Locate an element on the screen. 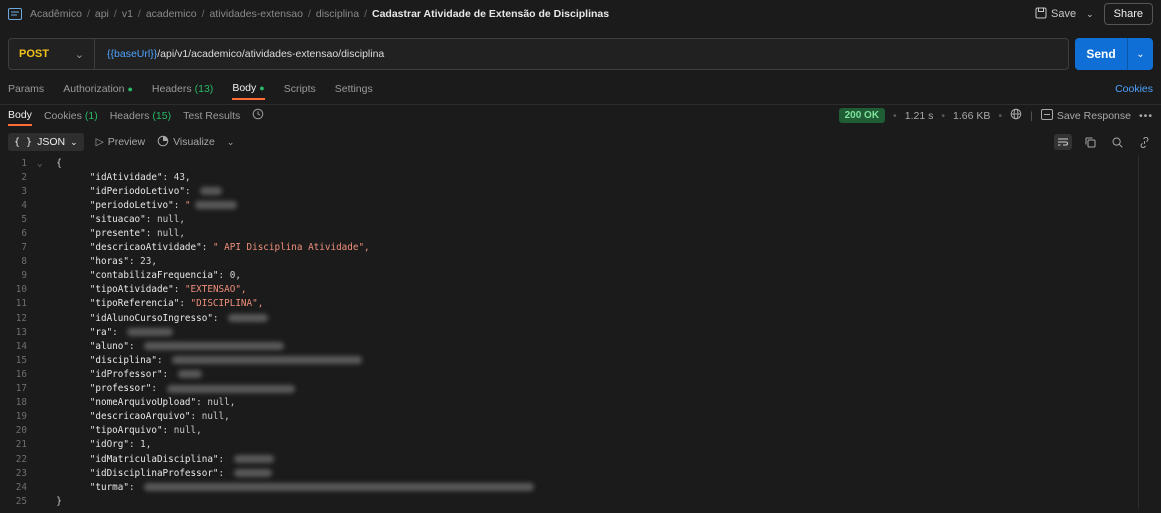 The height and width of the screenshot is (513, 1161). breadcrumb-item: v1 is located at coordinates (127, 14).